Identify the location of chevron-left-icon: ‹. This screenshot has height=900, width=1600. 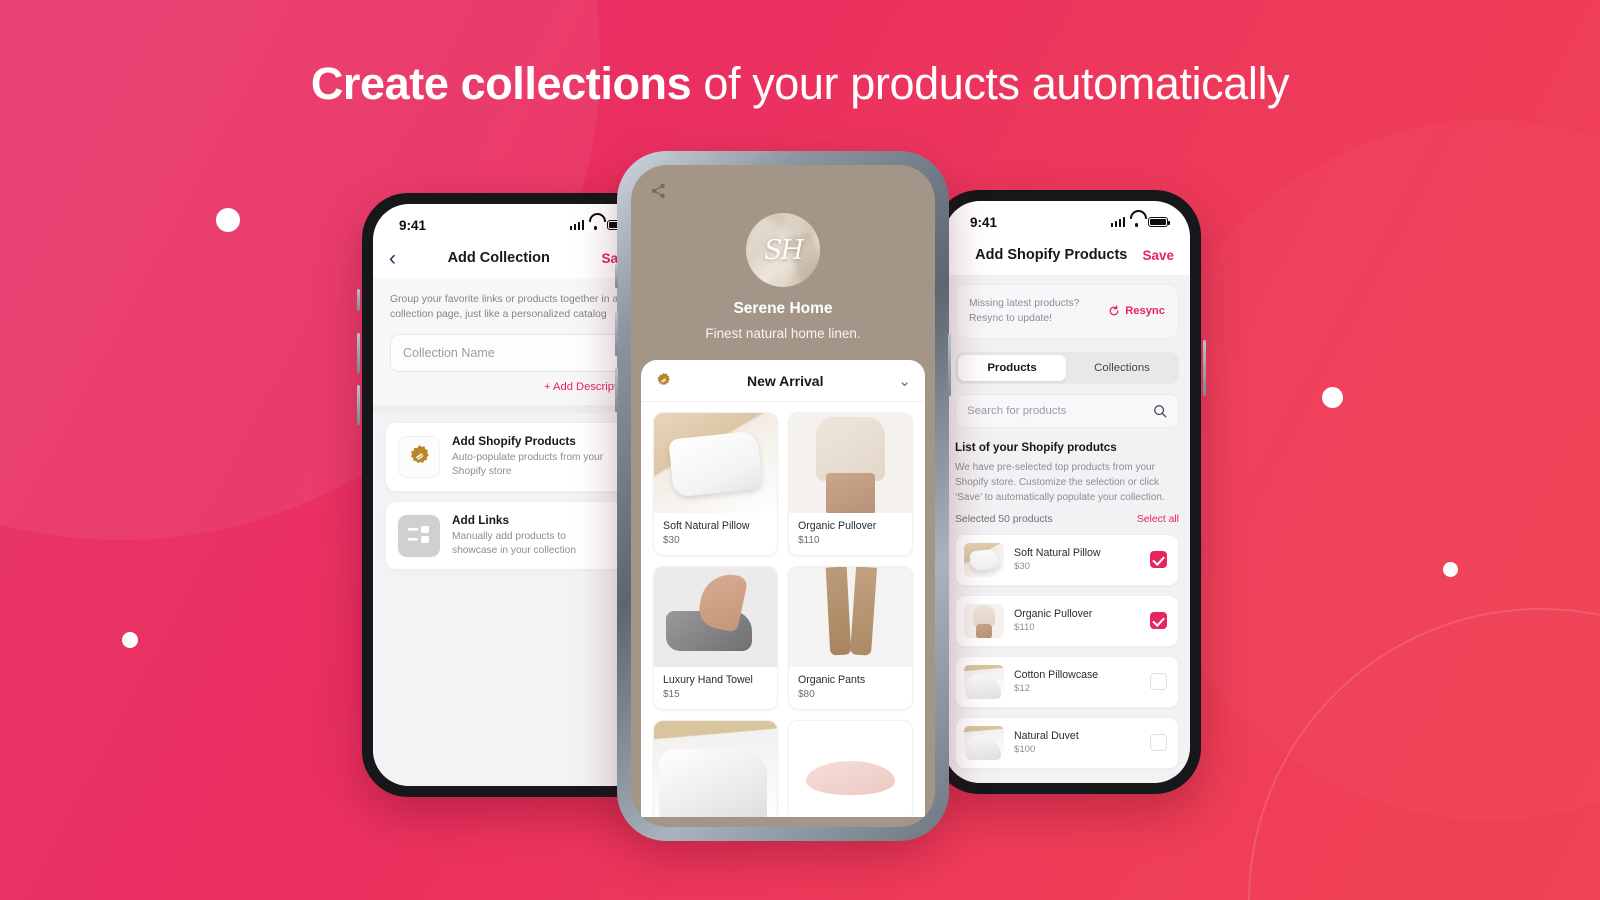
(392, 258).